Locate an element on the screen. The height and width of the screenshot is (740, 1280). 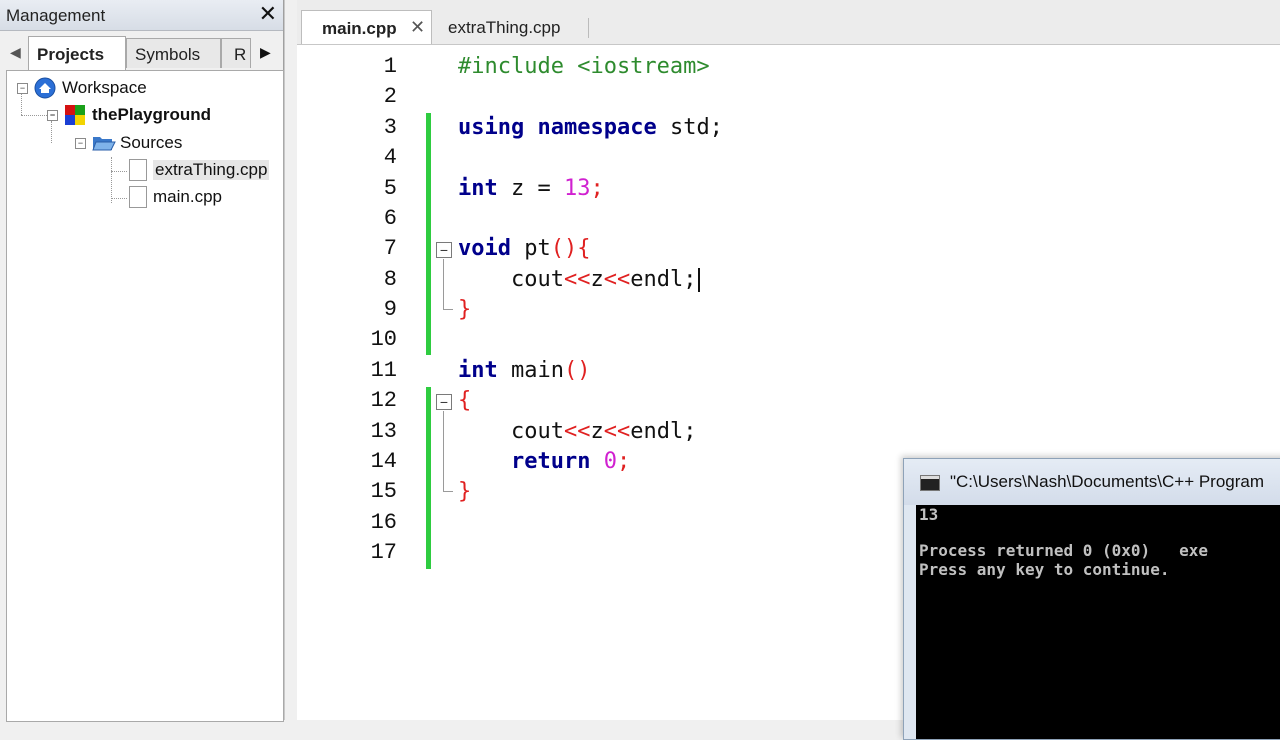
folder-open-icon is located at coordinates (104, 143).